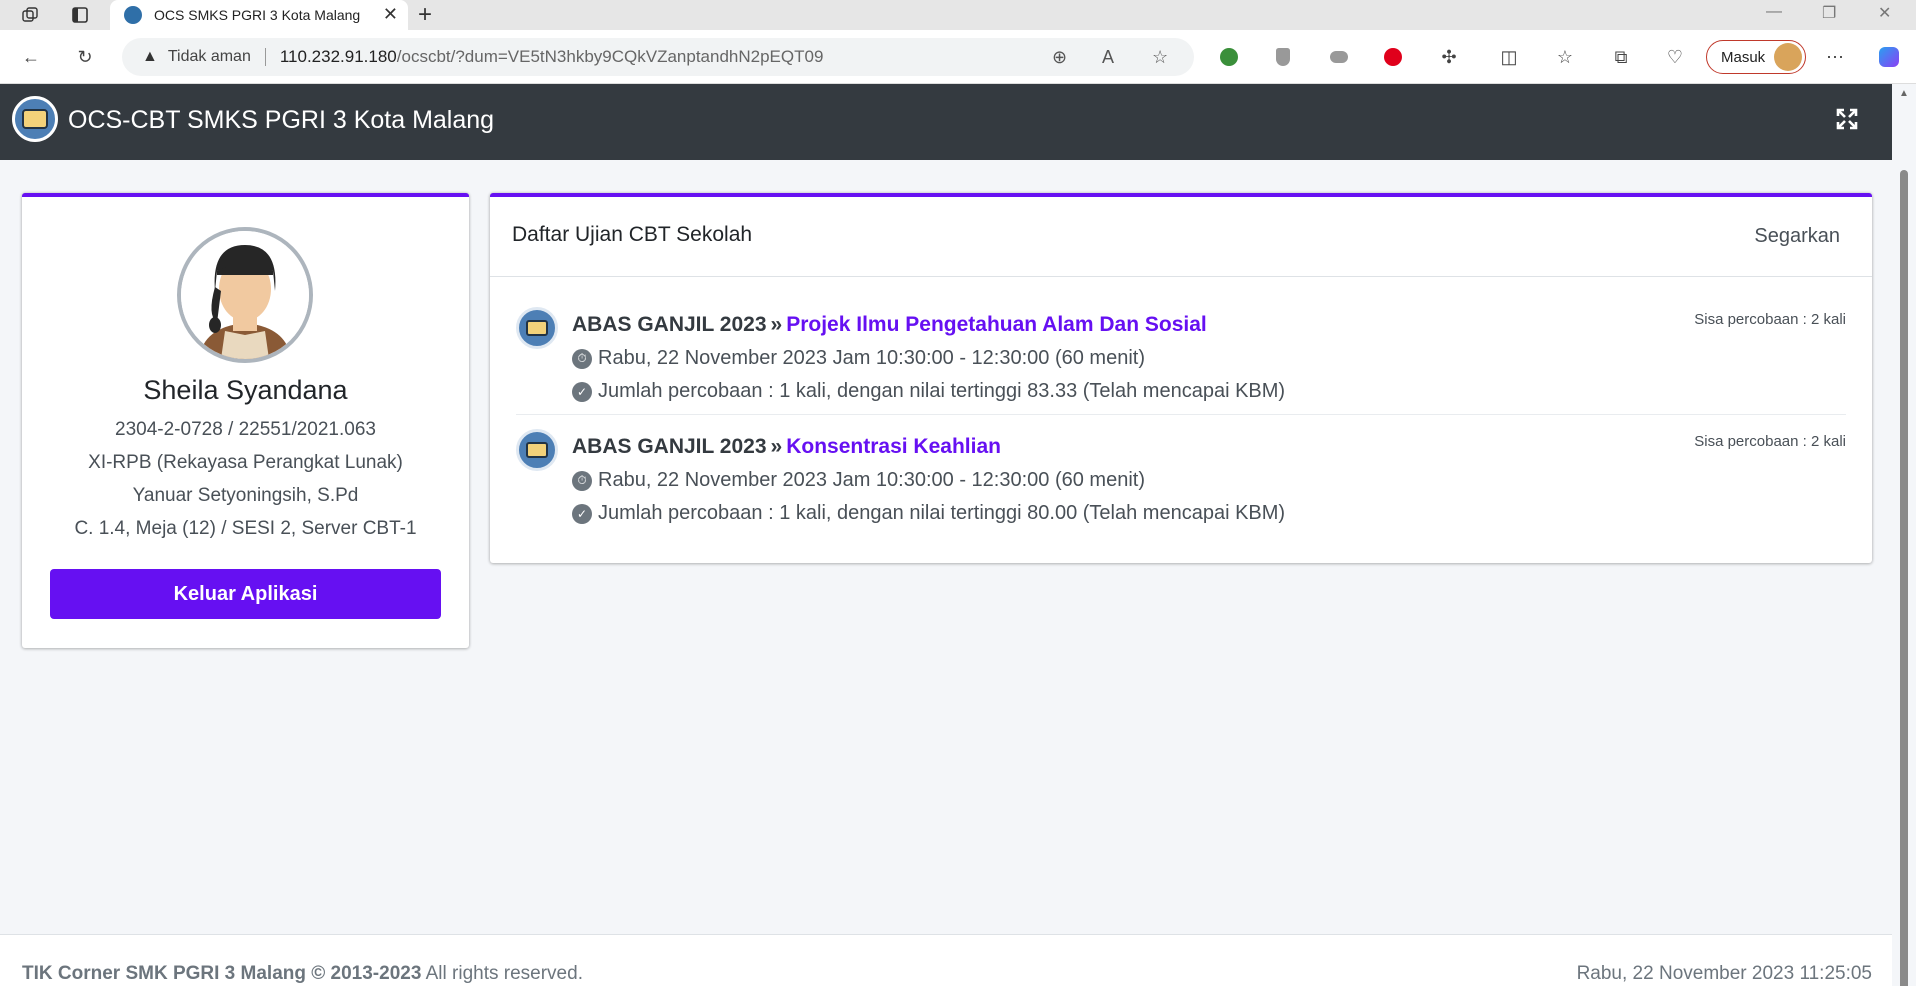  I want to click on profile-avatar-icon, so click(1788, 57).